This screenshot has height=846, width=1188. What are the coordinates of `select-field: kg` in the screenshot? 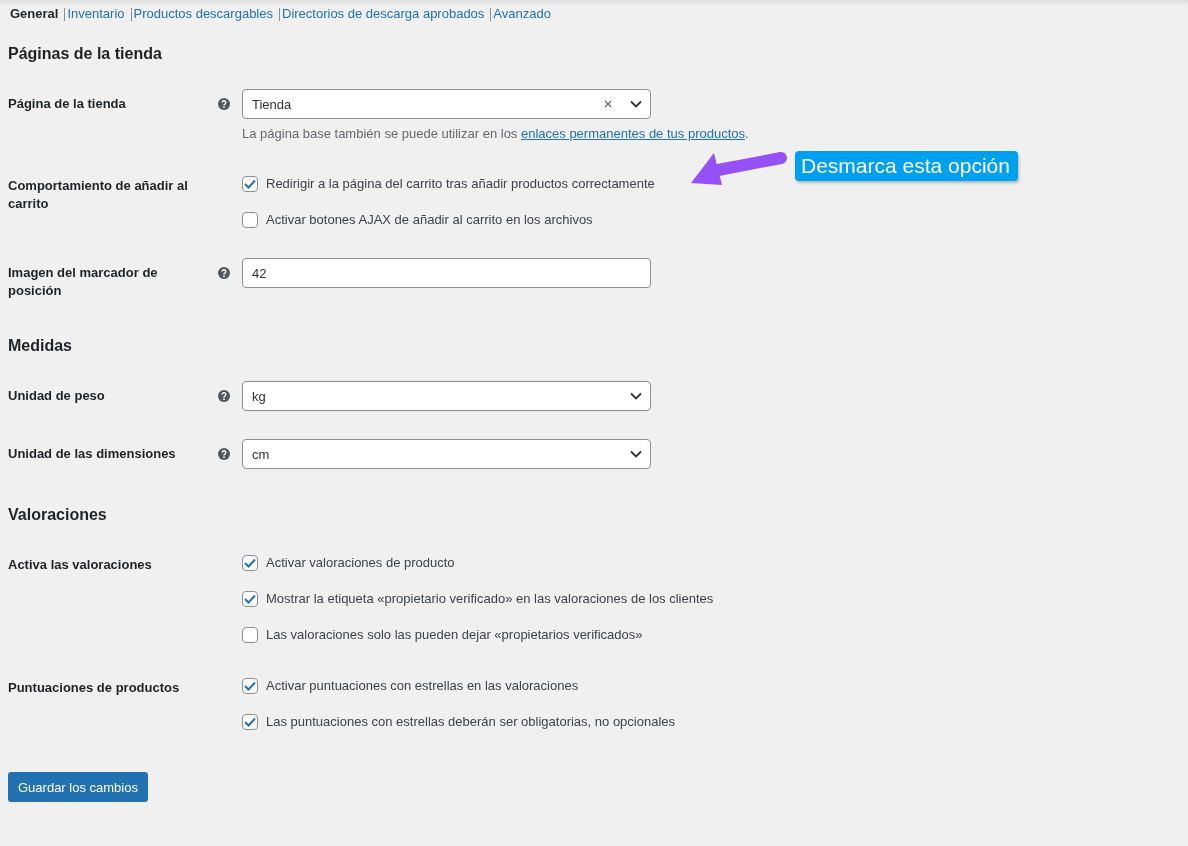 It's located at (446, 396).